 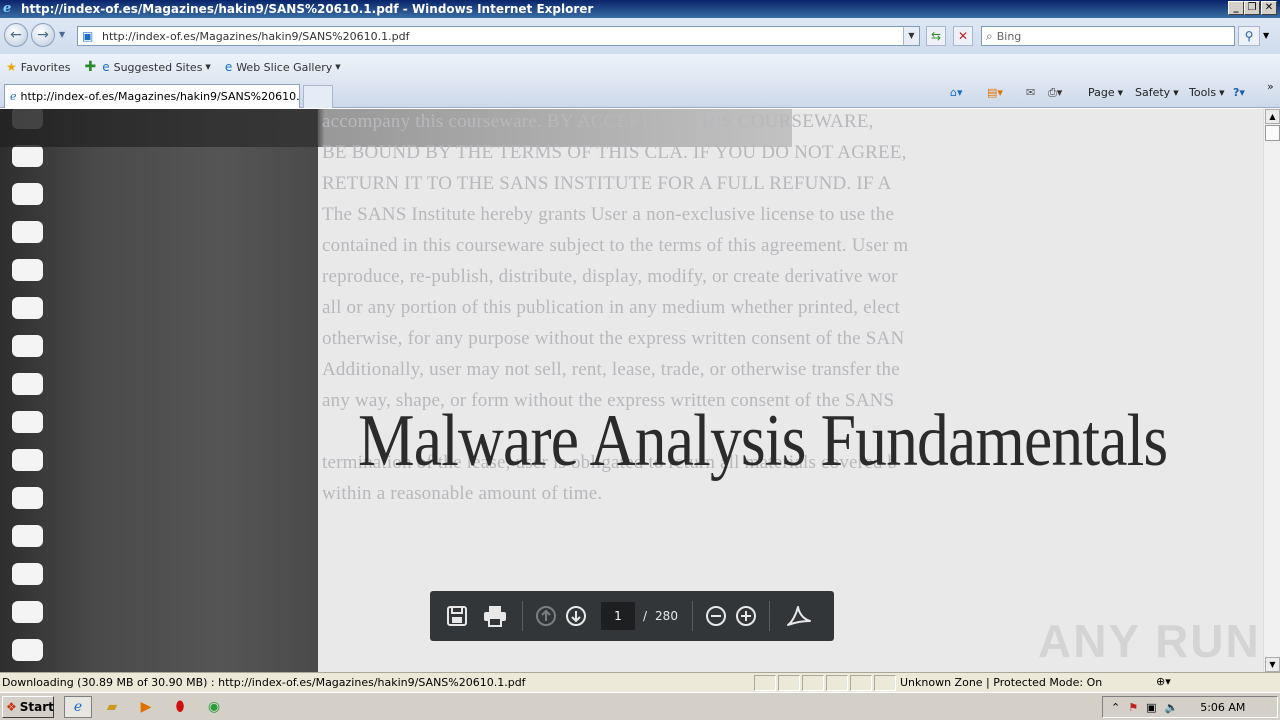 I want to click on web-slice-icon: e, so click(x=228, y=67).